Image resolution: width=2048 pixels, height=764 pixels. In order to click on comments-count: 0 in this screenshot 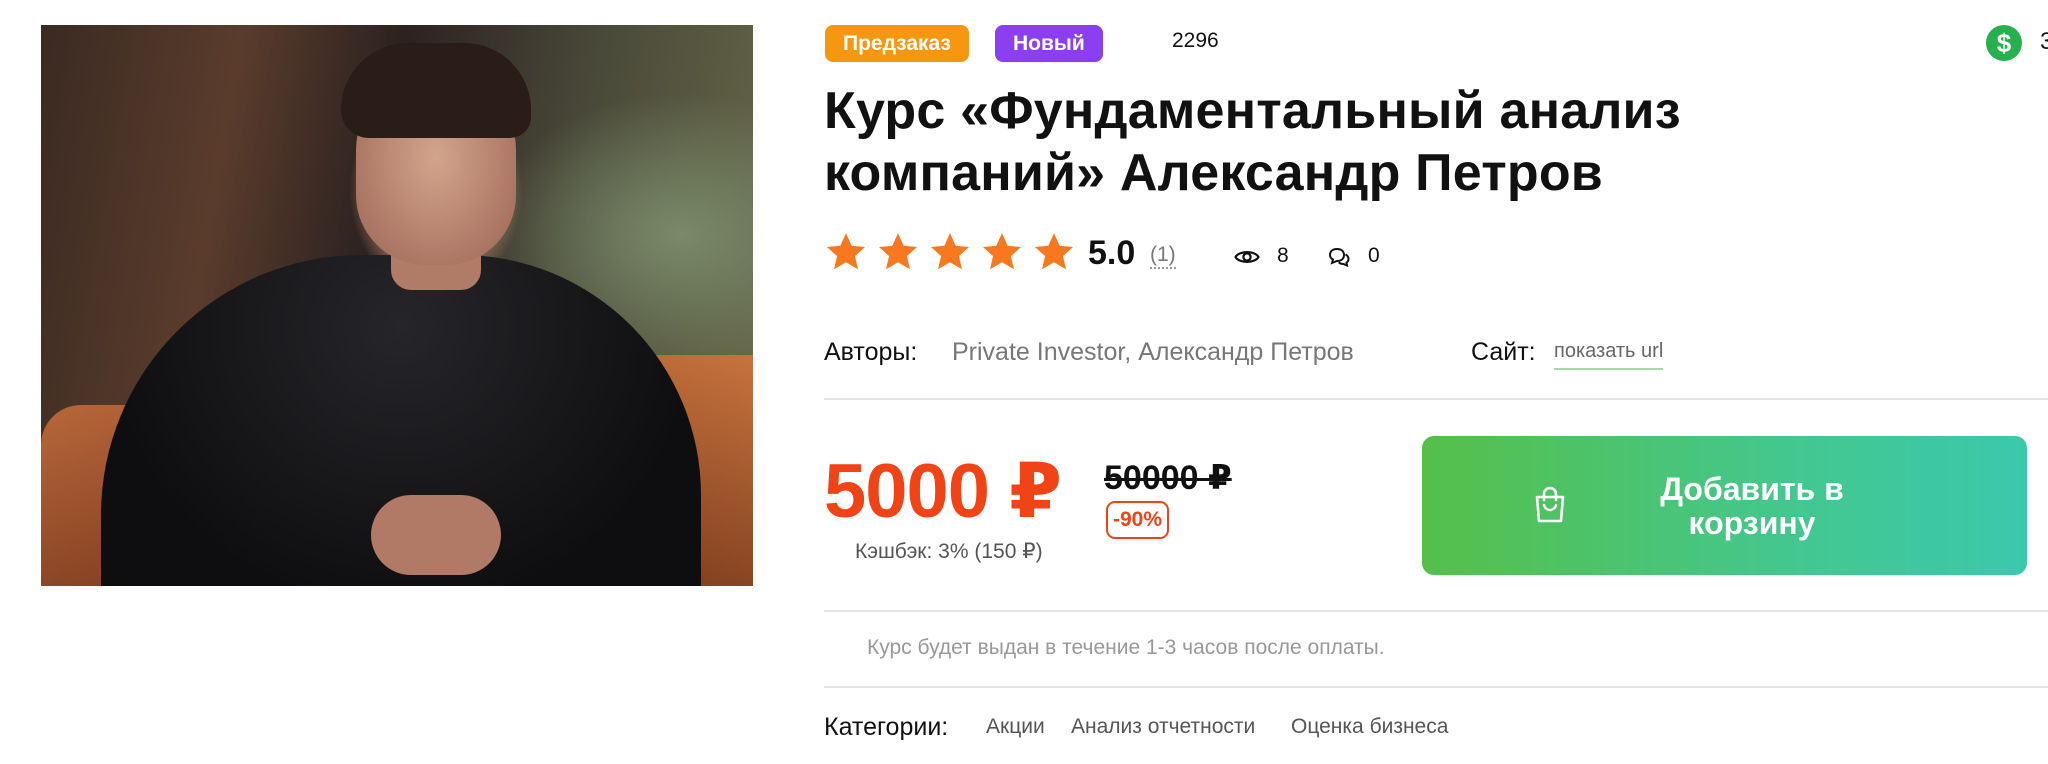, I will do `click(1374, 255)`.